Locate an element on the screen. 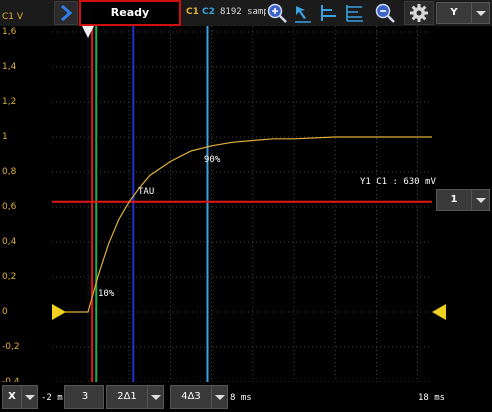  channel-select-label: 1 is located at coordinates (454, 199).